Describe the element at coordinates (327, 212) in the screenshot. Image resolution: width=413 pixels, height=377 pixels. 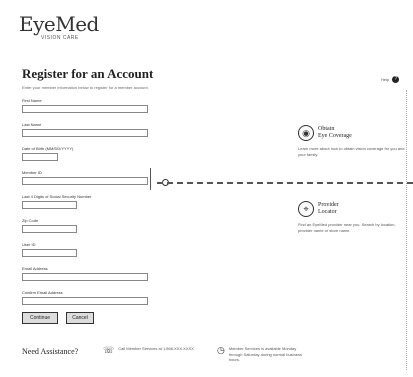
I see `provider-locator-title-line2: Locator` at that location.